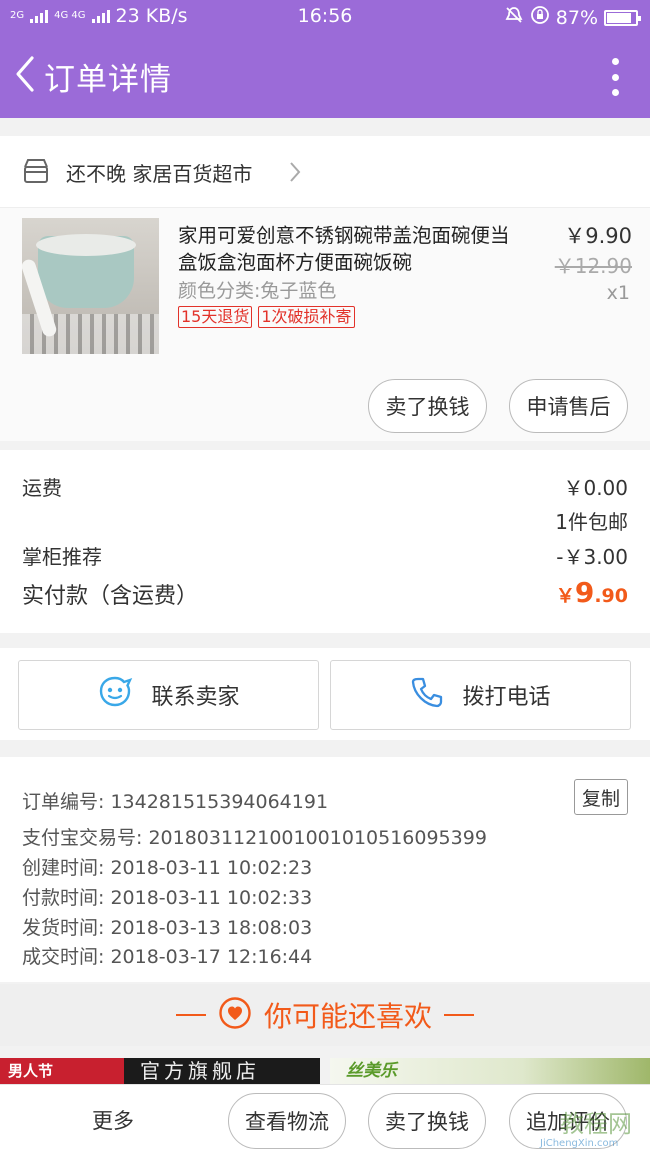  Describe the element at coordinates (325, 694) in the screenshot. I see `contact-section: 联系卖家 拨打电话` at that location.